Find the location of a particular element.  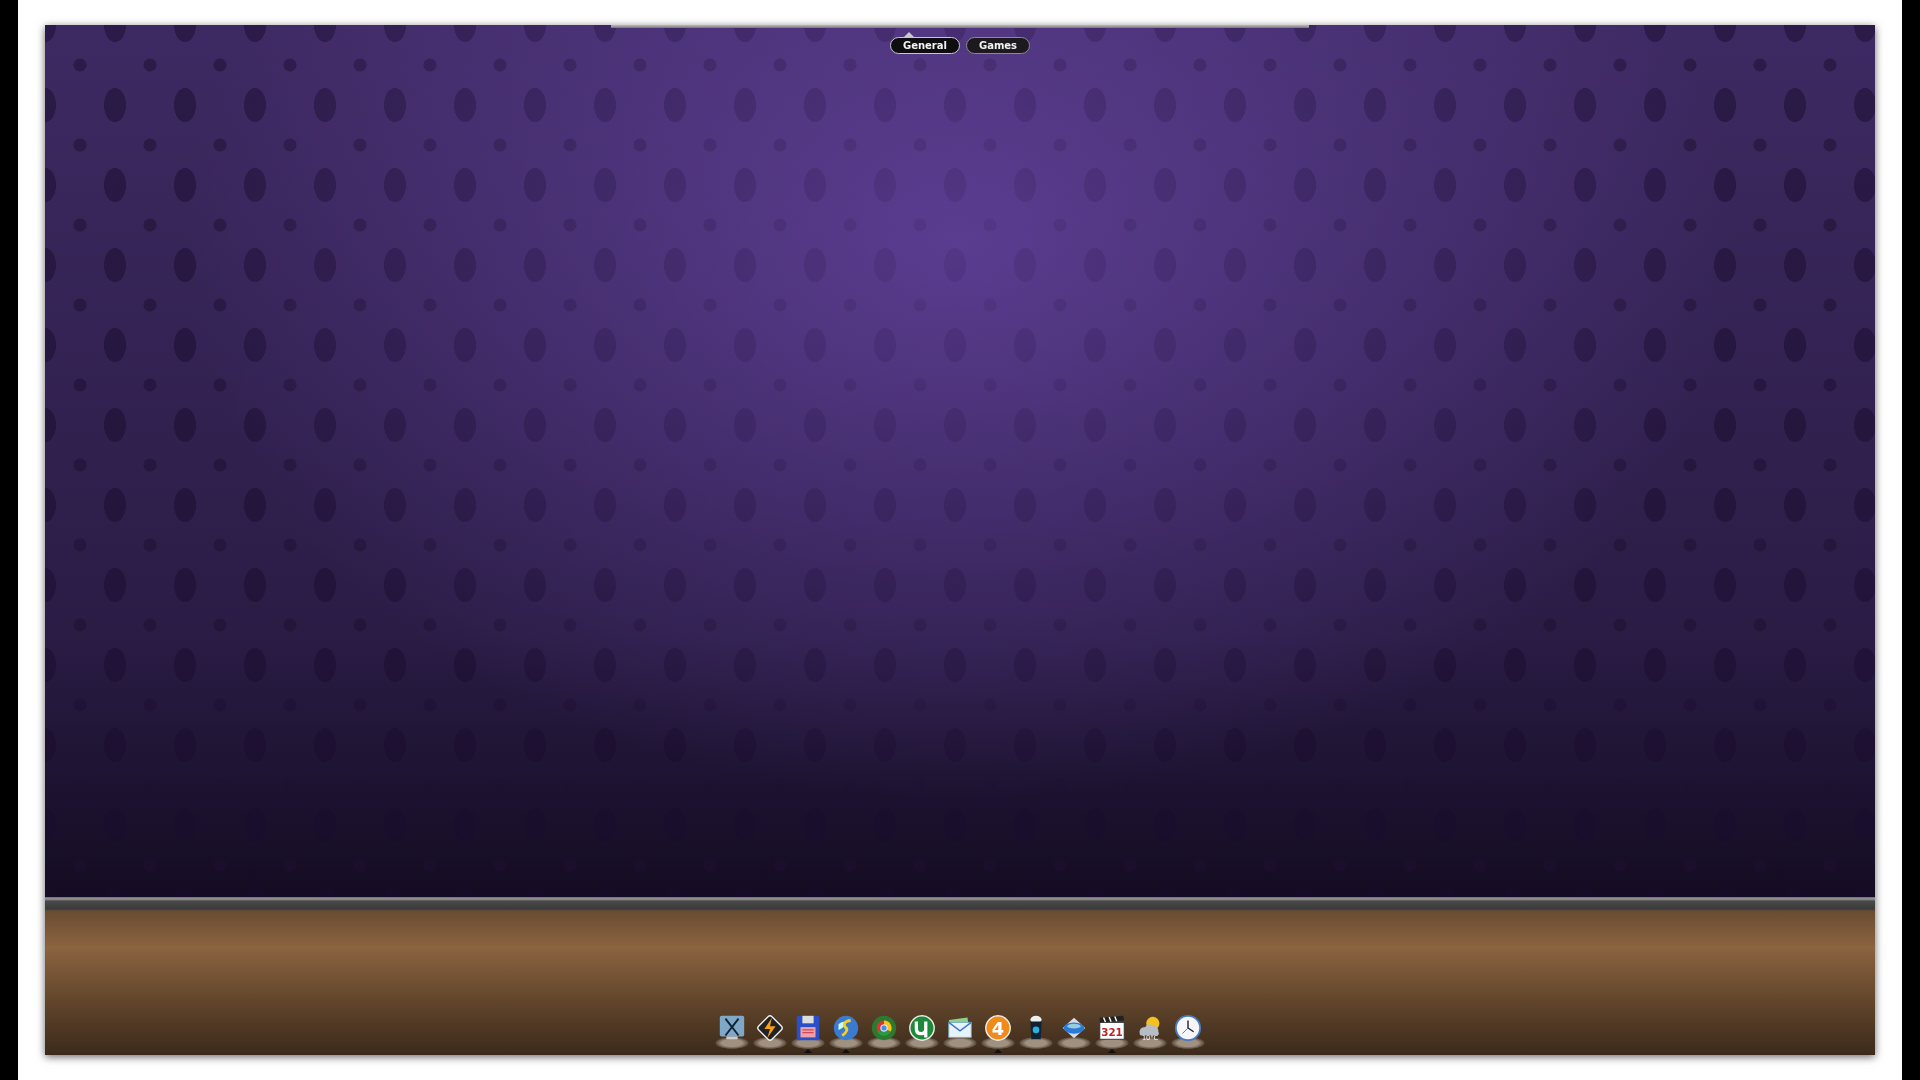

globe-icon is located at coordinates (846, 1028).